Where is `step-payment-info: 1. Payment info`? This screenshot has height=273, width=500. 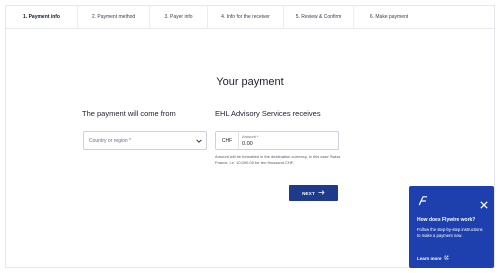
step-payment-info: 1. Payment info is located at coordinates (42, 17).